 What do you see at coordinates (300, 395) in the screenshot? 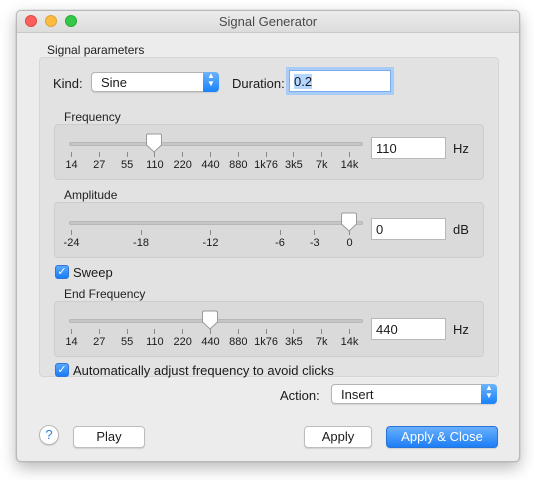
I see `action-label: Action:` at bounding box center [300, 395].